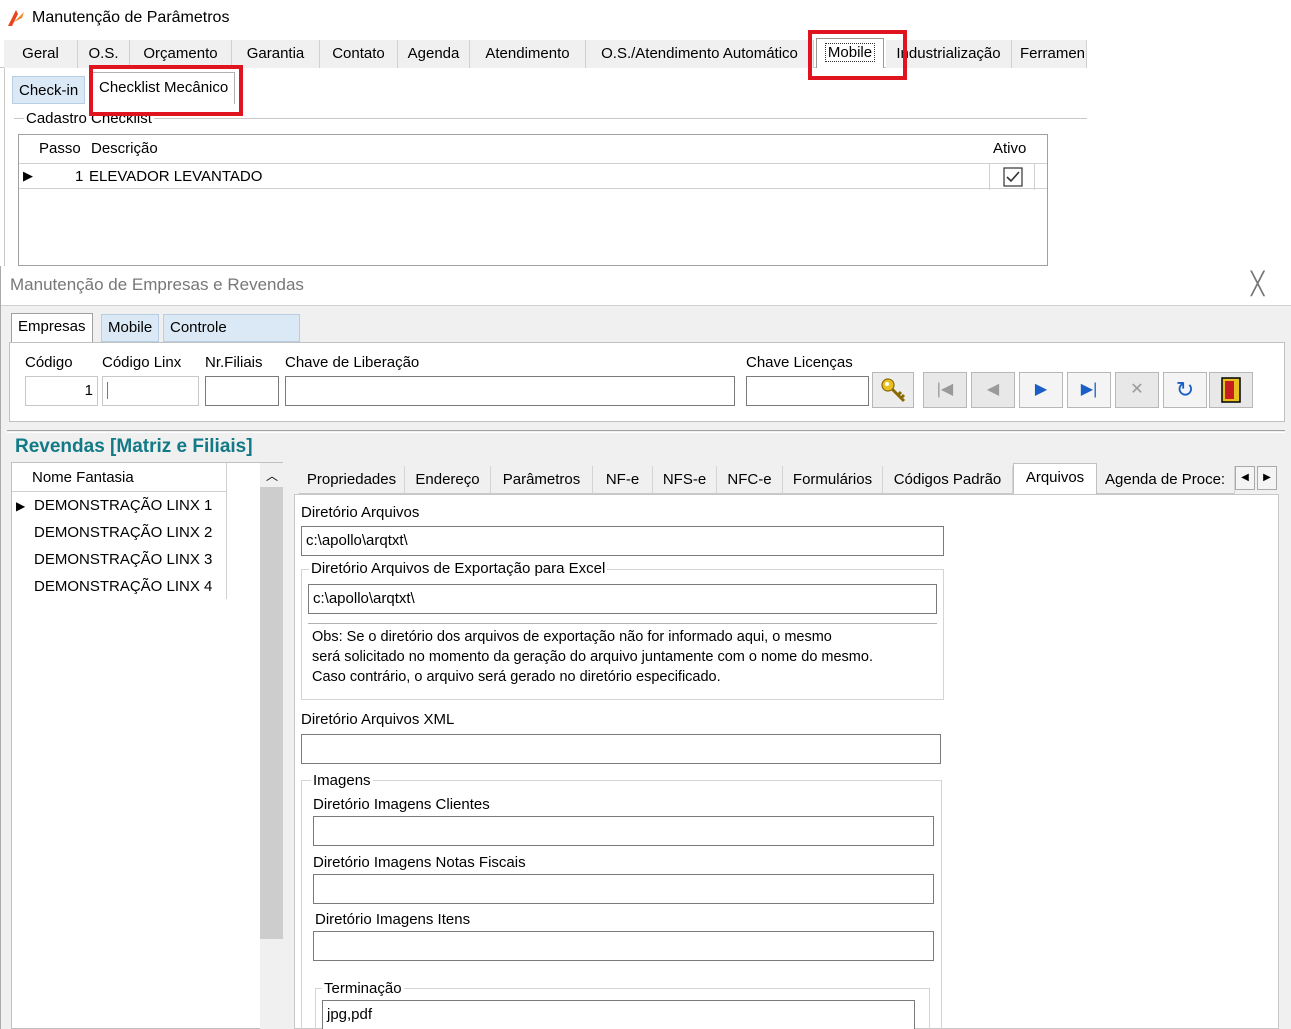 The width and height of the screenshot is (1291, 1029). I want to click on last-record-icon: ▶|, so click(1089, 389).